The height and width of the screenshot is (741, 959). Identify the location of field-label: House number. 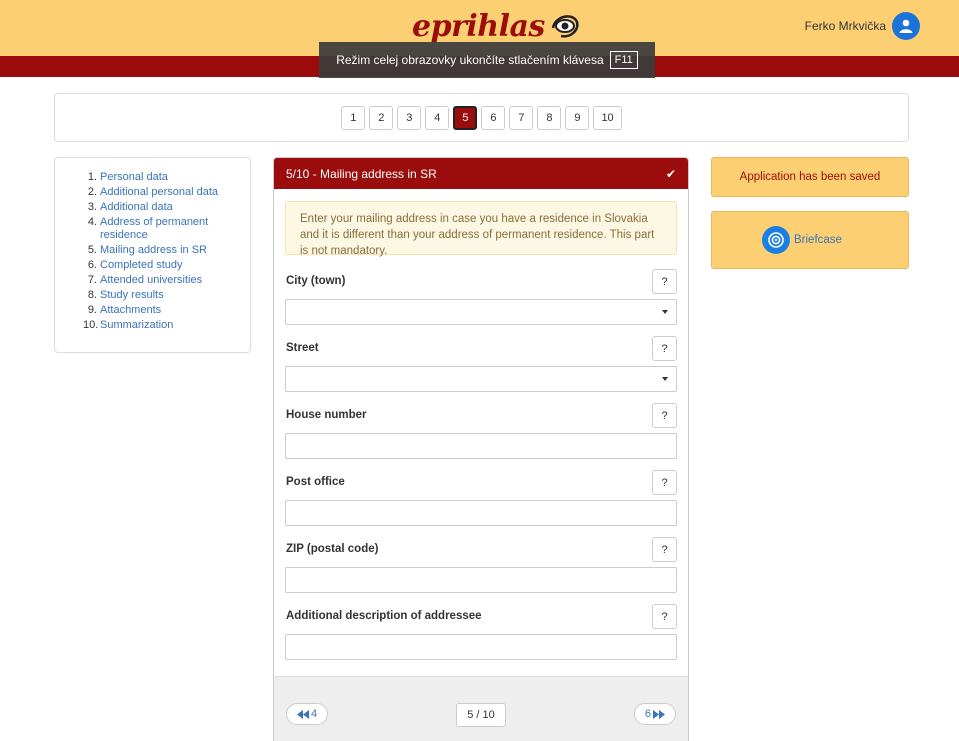
(326, 415).